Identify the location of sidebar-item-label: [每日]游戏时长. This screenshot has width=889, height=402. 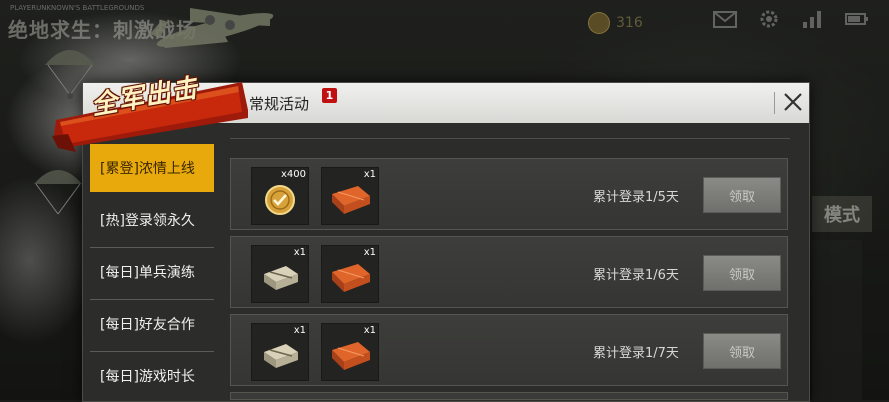
(147, 377).